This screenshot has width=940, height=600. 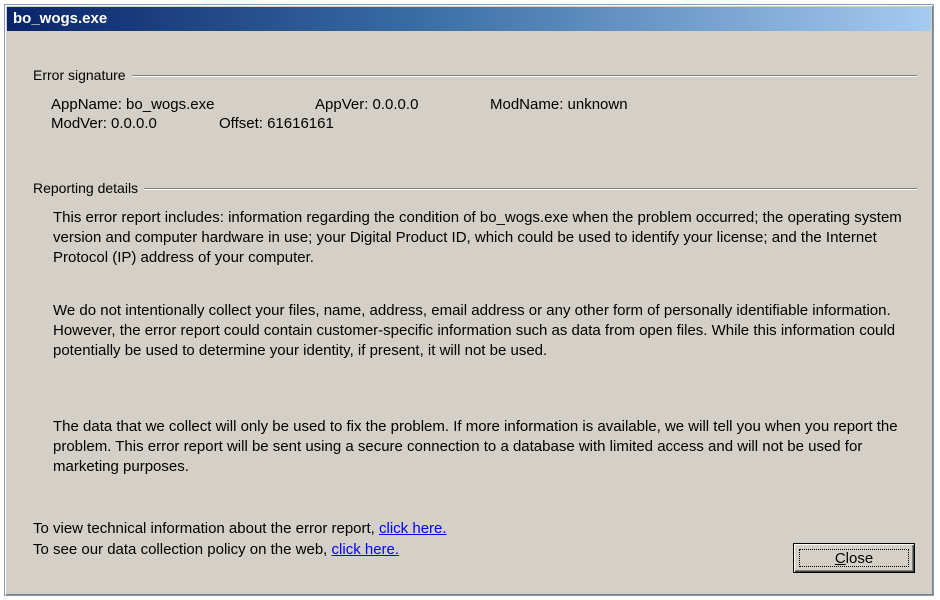 What do you see at coordinates (366, 549) in the screenshot?
I see `policy-link: click here.` at bounding box center [366, 549].